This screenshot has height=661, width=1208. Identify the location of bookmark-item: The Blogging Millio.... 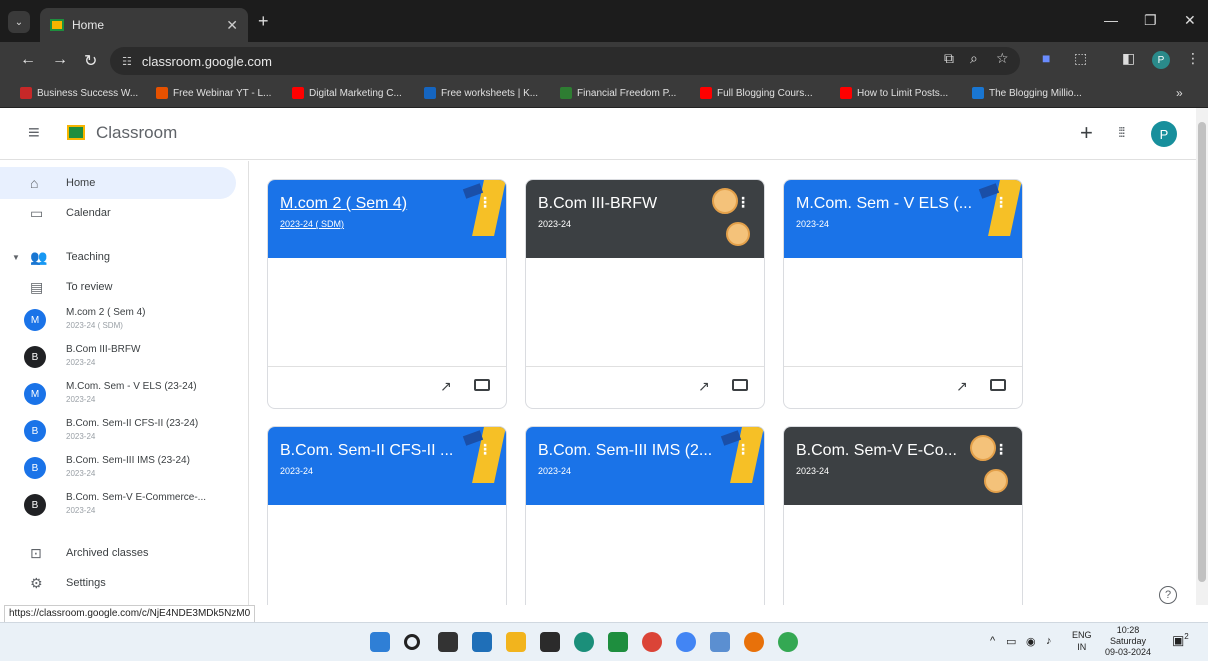
(1027, 93).